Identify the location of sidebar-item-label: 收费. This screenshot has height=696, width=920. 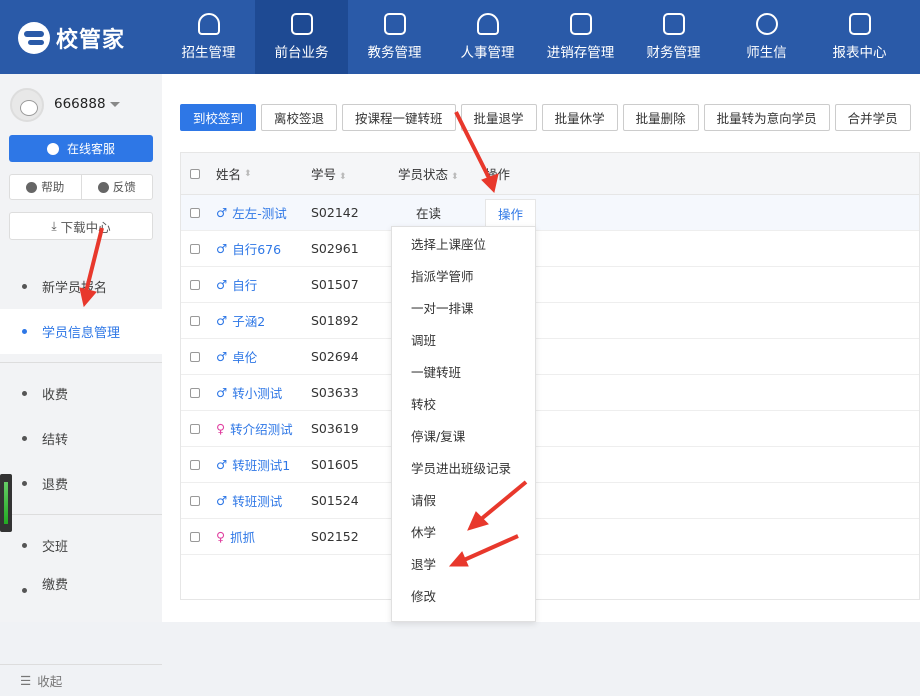
(55, 395).